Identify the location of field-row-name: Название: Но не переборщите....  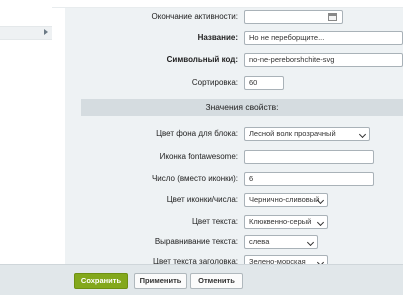
(234, 38).